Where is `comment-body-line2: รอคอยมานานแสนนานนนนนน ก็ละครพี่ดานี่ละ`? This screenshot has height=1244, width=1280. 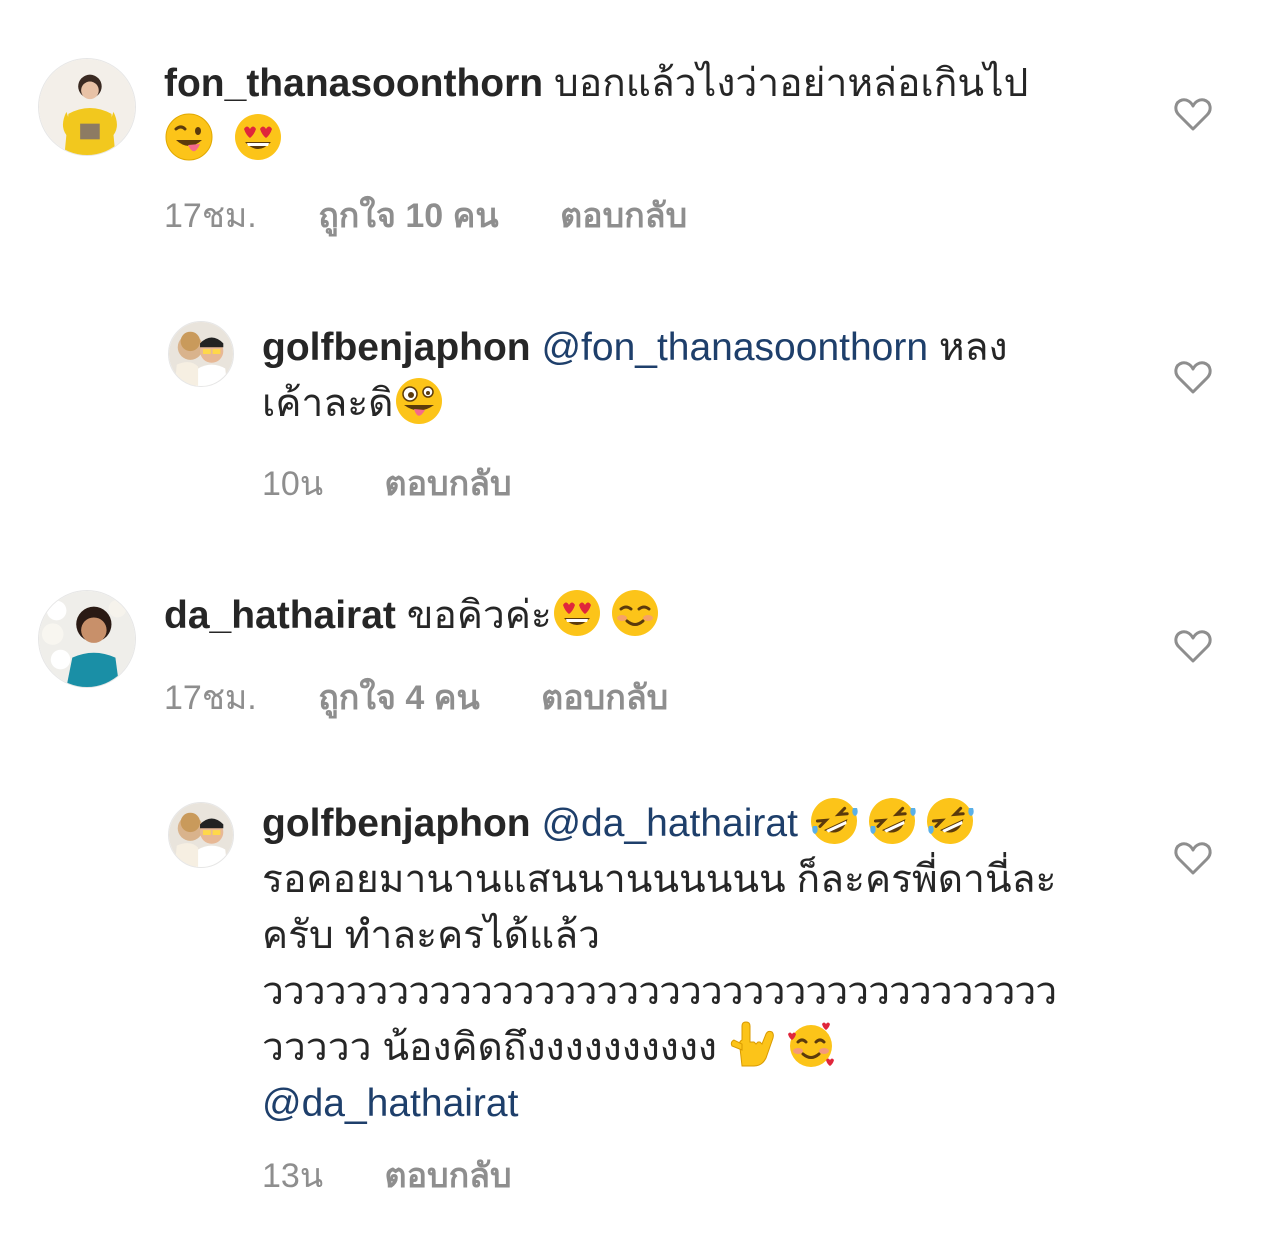 comment-body-line2: รอคอยมานานแสนนานนนนนน ก็ละครพี่ดานี่ละ is located at coordinates (659, 879).